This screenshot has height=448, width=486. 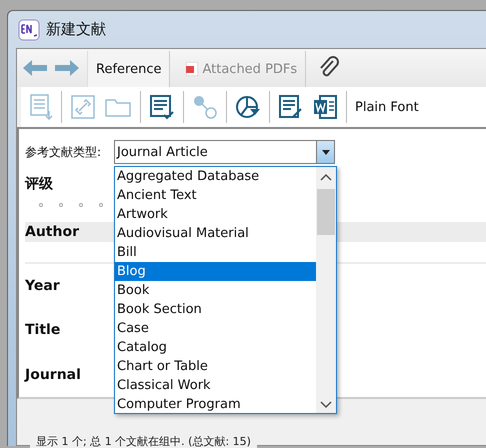 What do you see at coordinates (63, 152) in the screenshot?
I see `reference-type-label: 参考文献类型:` at bounding box center [63, 152].